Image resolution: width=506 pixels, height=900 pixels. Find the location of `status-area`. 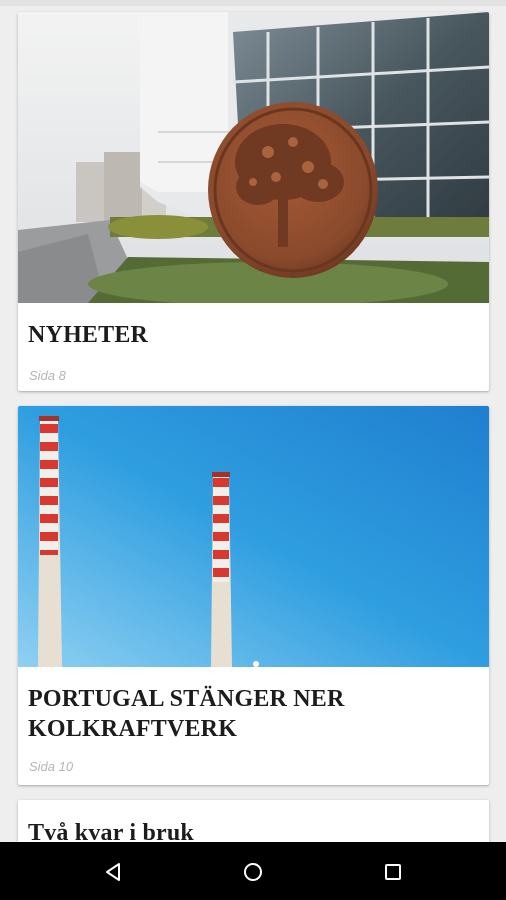

status-area is located at coordinates (253, 3).